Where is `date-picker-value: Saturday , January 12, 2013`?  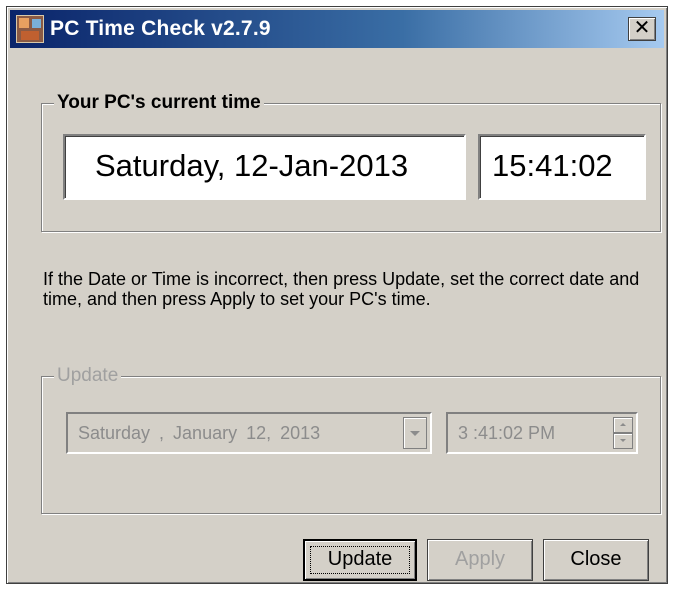 date-picker-value: Saturday , January 12, 2013 is located at coordinates (199, 433).